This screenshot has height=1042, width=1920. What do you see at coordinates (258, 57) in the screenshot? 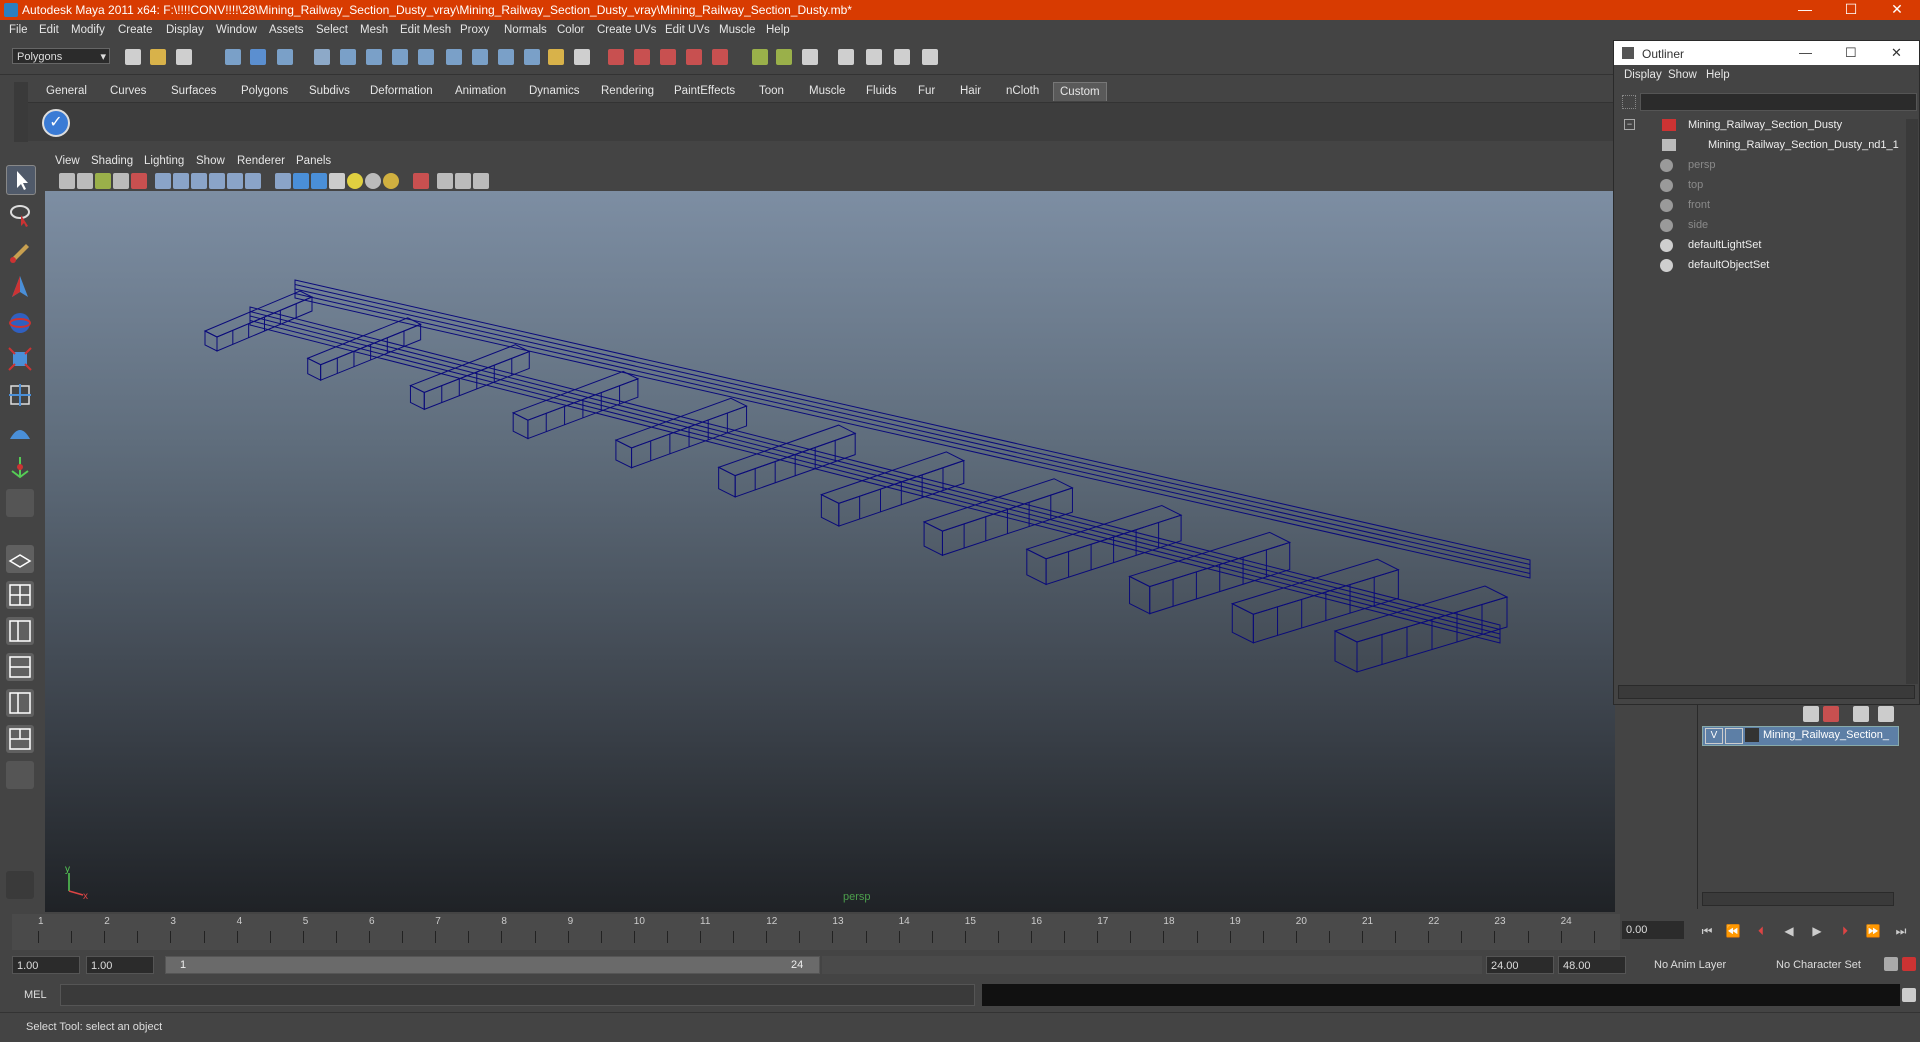
I see `select-object-icon` at bounding box center [258, 57].